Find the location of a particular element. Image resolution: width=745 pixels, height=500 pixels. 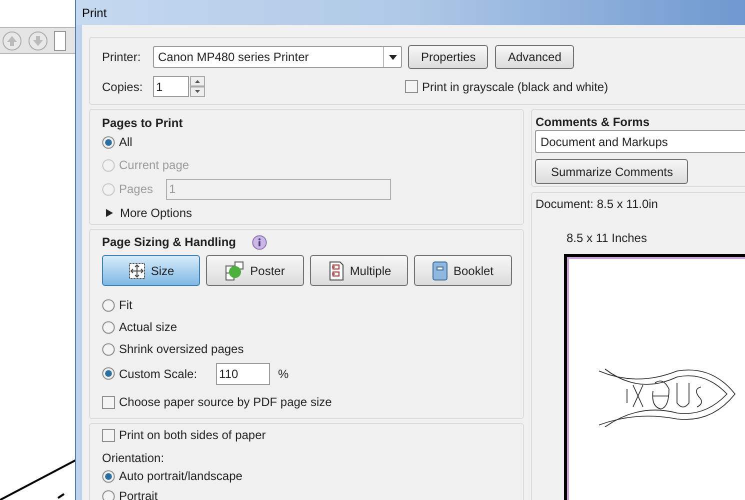

printer-dropdown: Canon MP480 series Printer is located at coordinates (277, 57).